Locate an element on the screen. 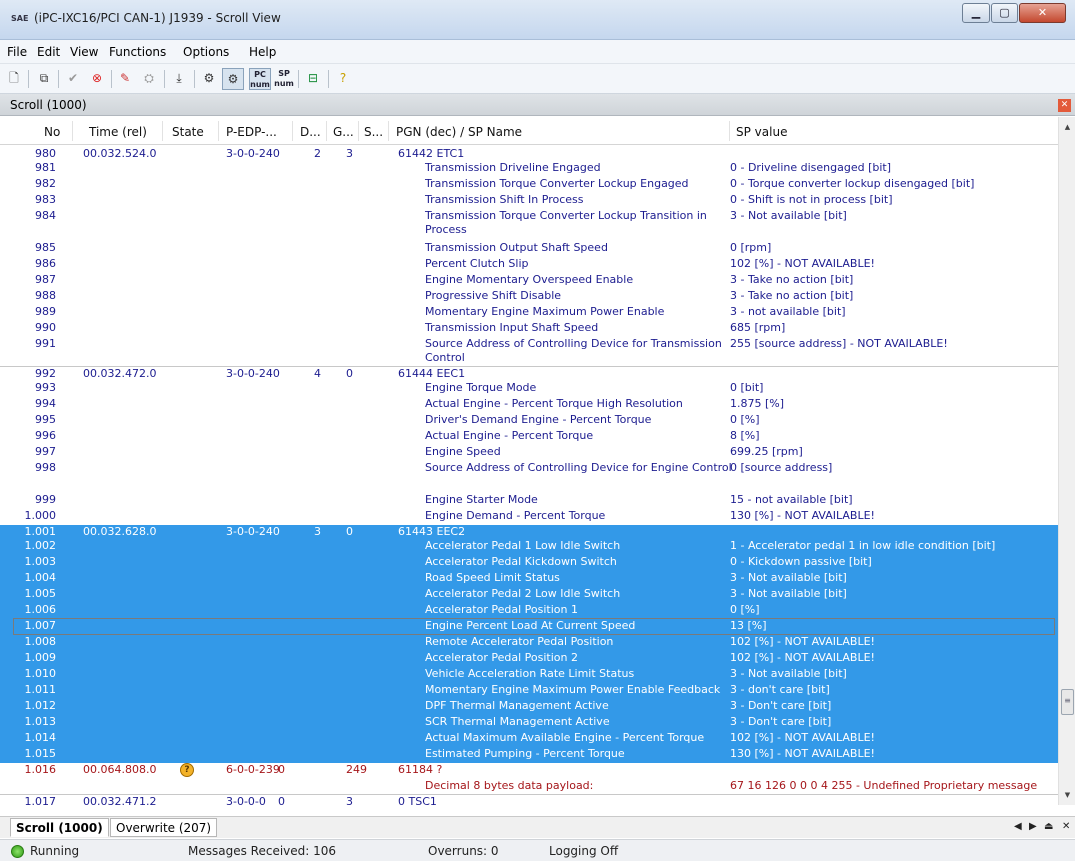 The image size is (1075, 861). settings-pressed-icon: ⚙ is located at coordinates (233, 79).